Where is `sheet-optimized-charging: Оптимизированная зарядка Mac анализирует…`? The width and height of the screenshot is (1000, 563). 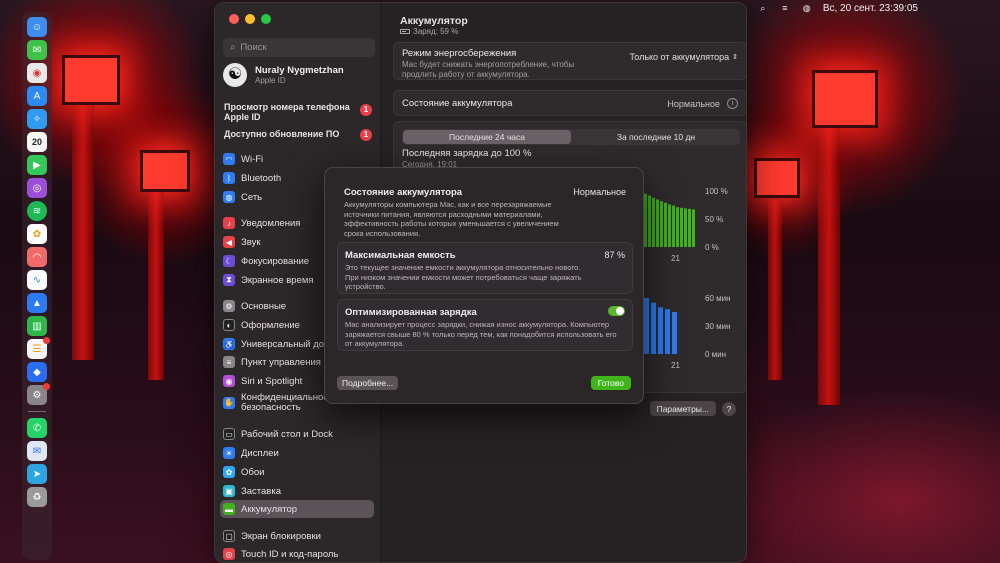
sheet-optimized-charging: Оптимизированная зарядка Mac анализирует… is located at coordinates (485, 325).